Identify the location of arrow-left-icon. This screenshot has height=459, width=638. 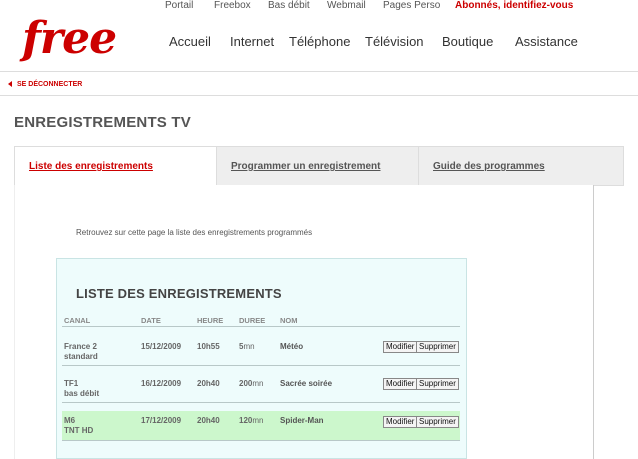
(10, 84).